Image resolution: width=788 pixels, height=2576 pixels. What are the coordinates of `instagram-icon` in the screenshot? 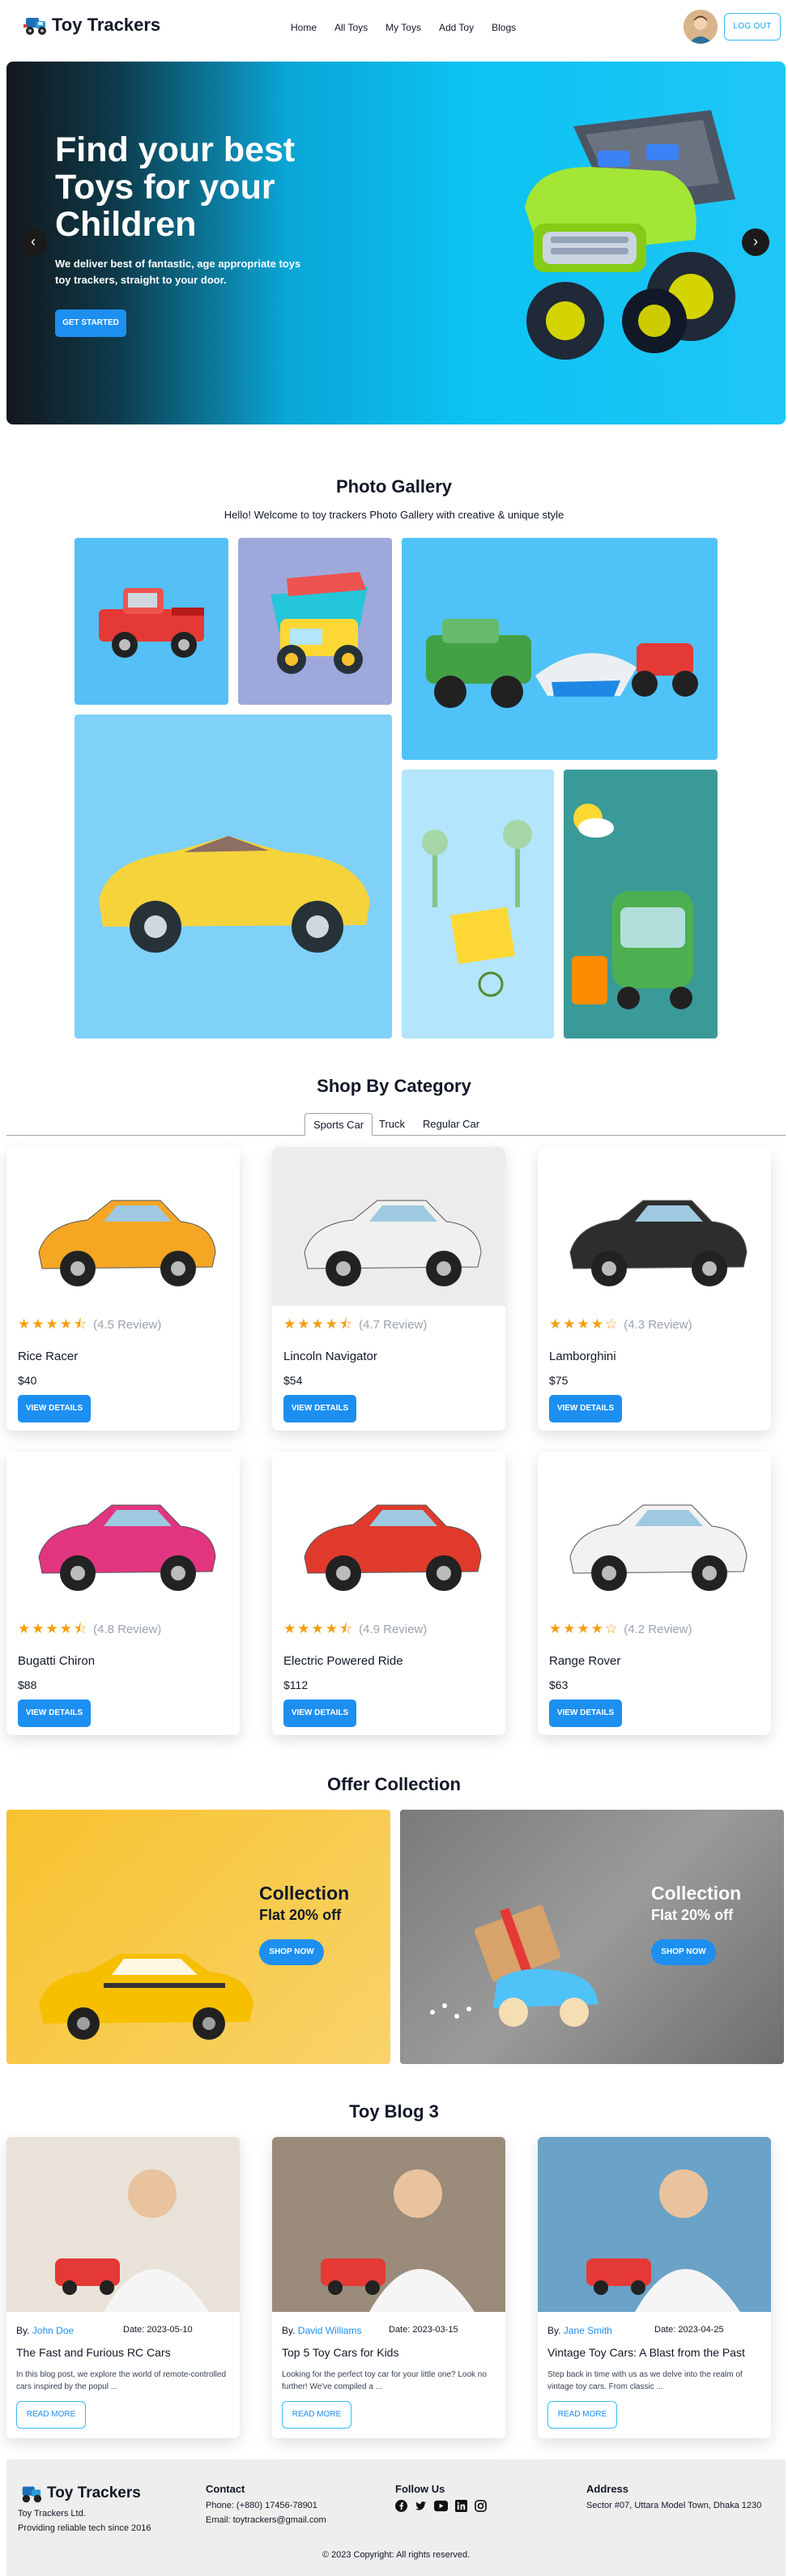 It's located at (481, 2506).